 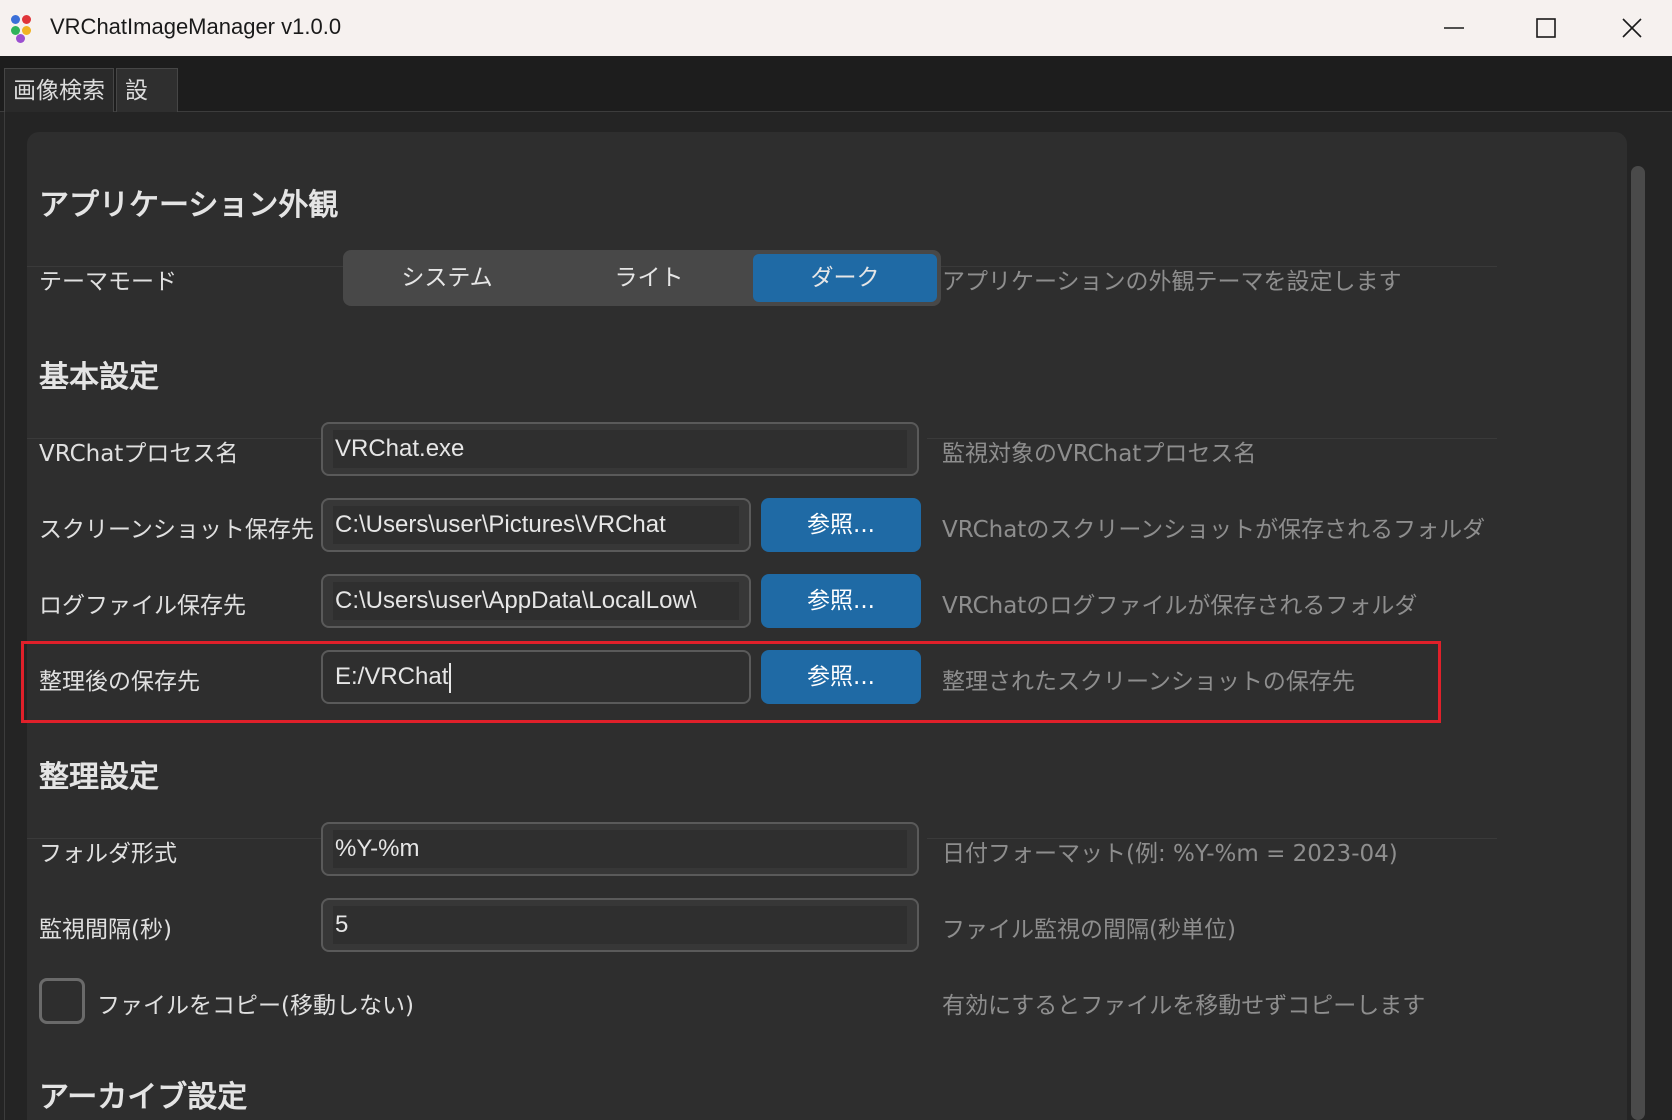 What do you see at coordinates (649, 278) in the screenshot?
I see `theme-option-light: ライト` at bounding box center [649, 278].